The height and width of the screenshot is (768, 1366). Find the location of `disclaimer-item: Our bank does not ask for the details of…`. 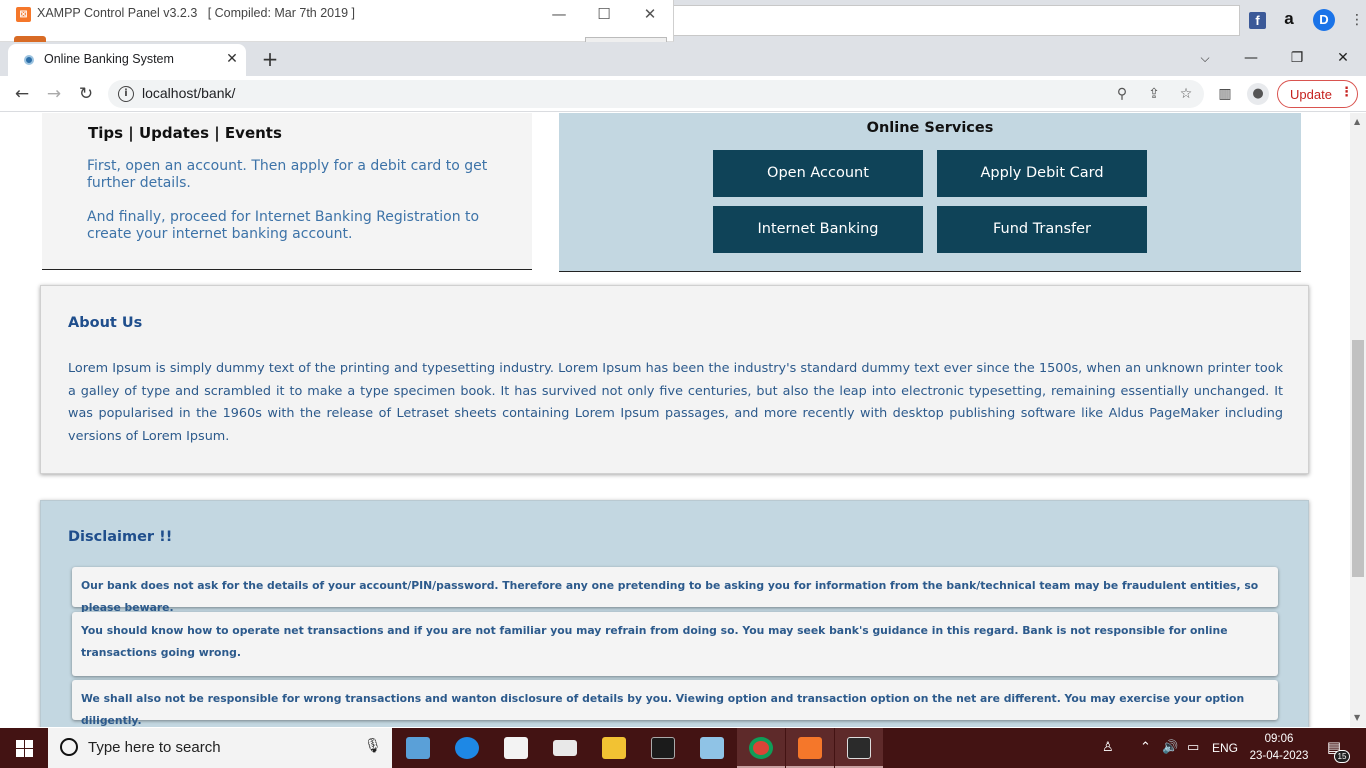

disclaimer-item: Our bank does not ask for the details of… is located at coordinates (675, 590).